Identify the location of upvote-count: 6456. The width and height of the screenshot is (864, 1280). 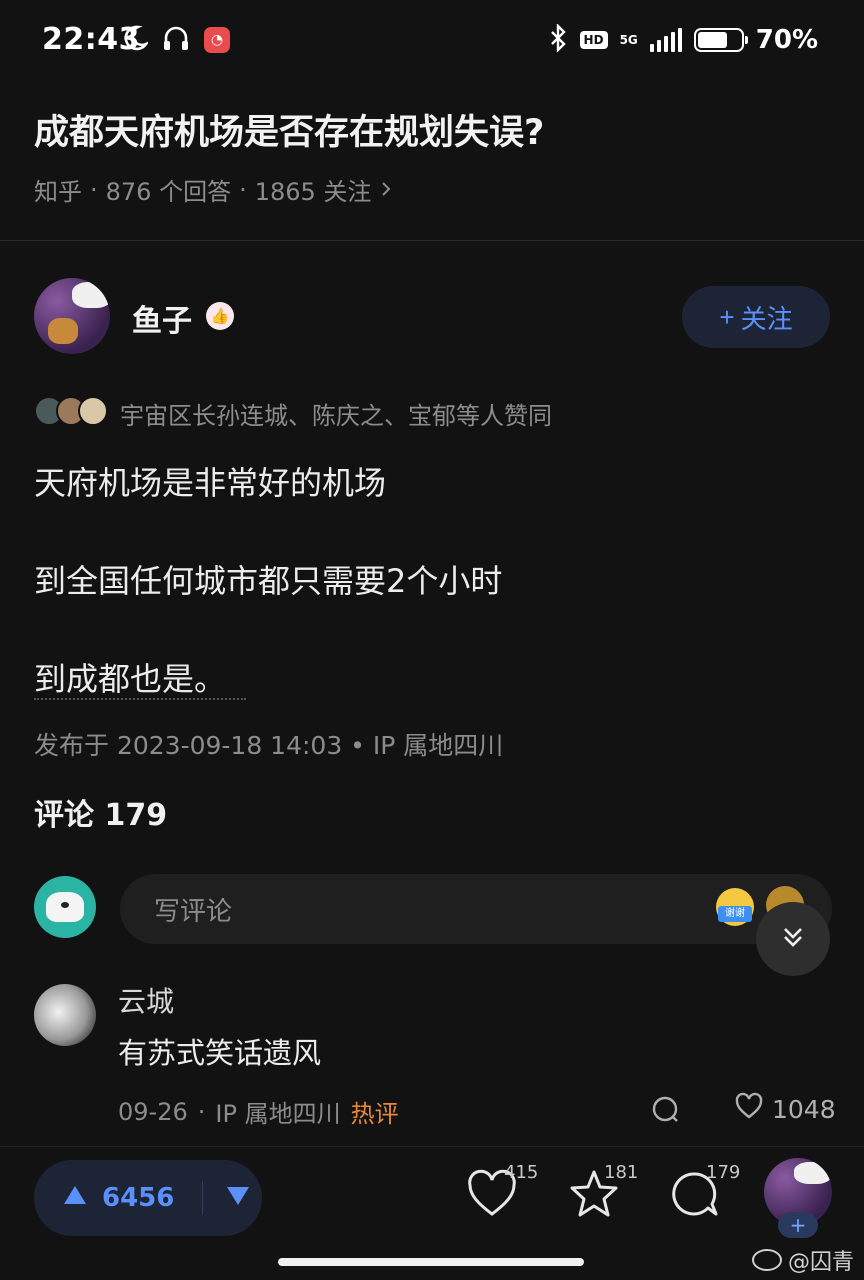
(138, 1198).